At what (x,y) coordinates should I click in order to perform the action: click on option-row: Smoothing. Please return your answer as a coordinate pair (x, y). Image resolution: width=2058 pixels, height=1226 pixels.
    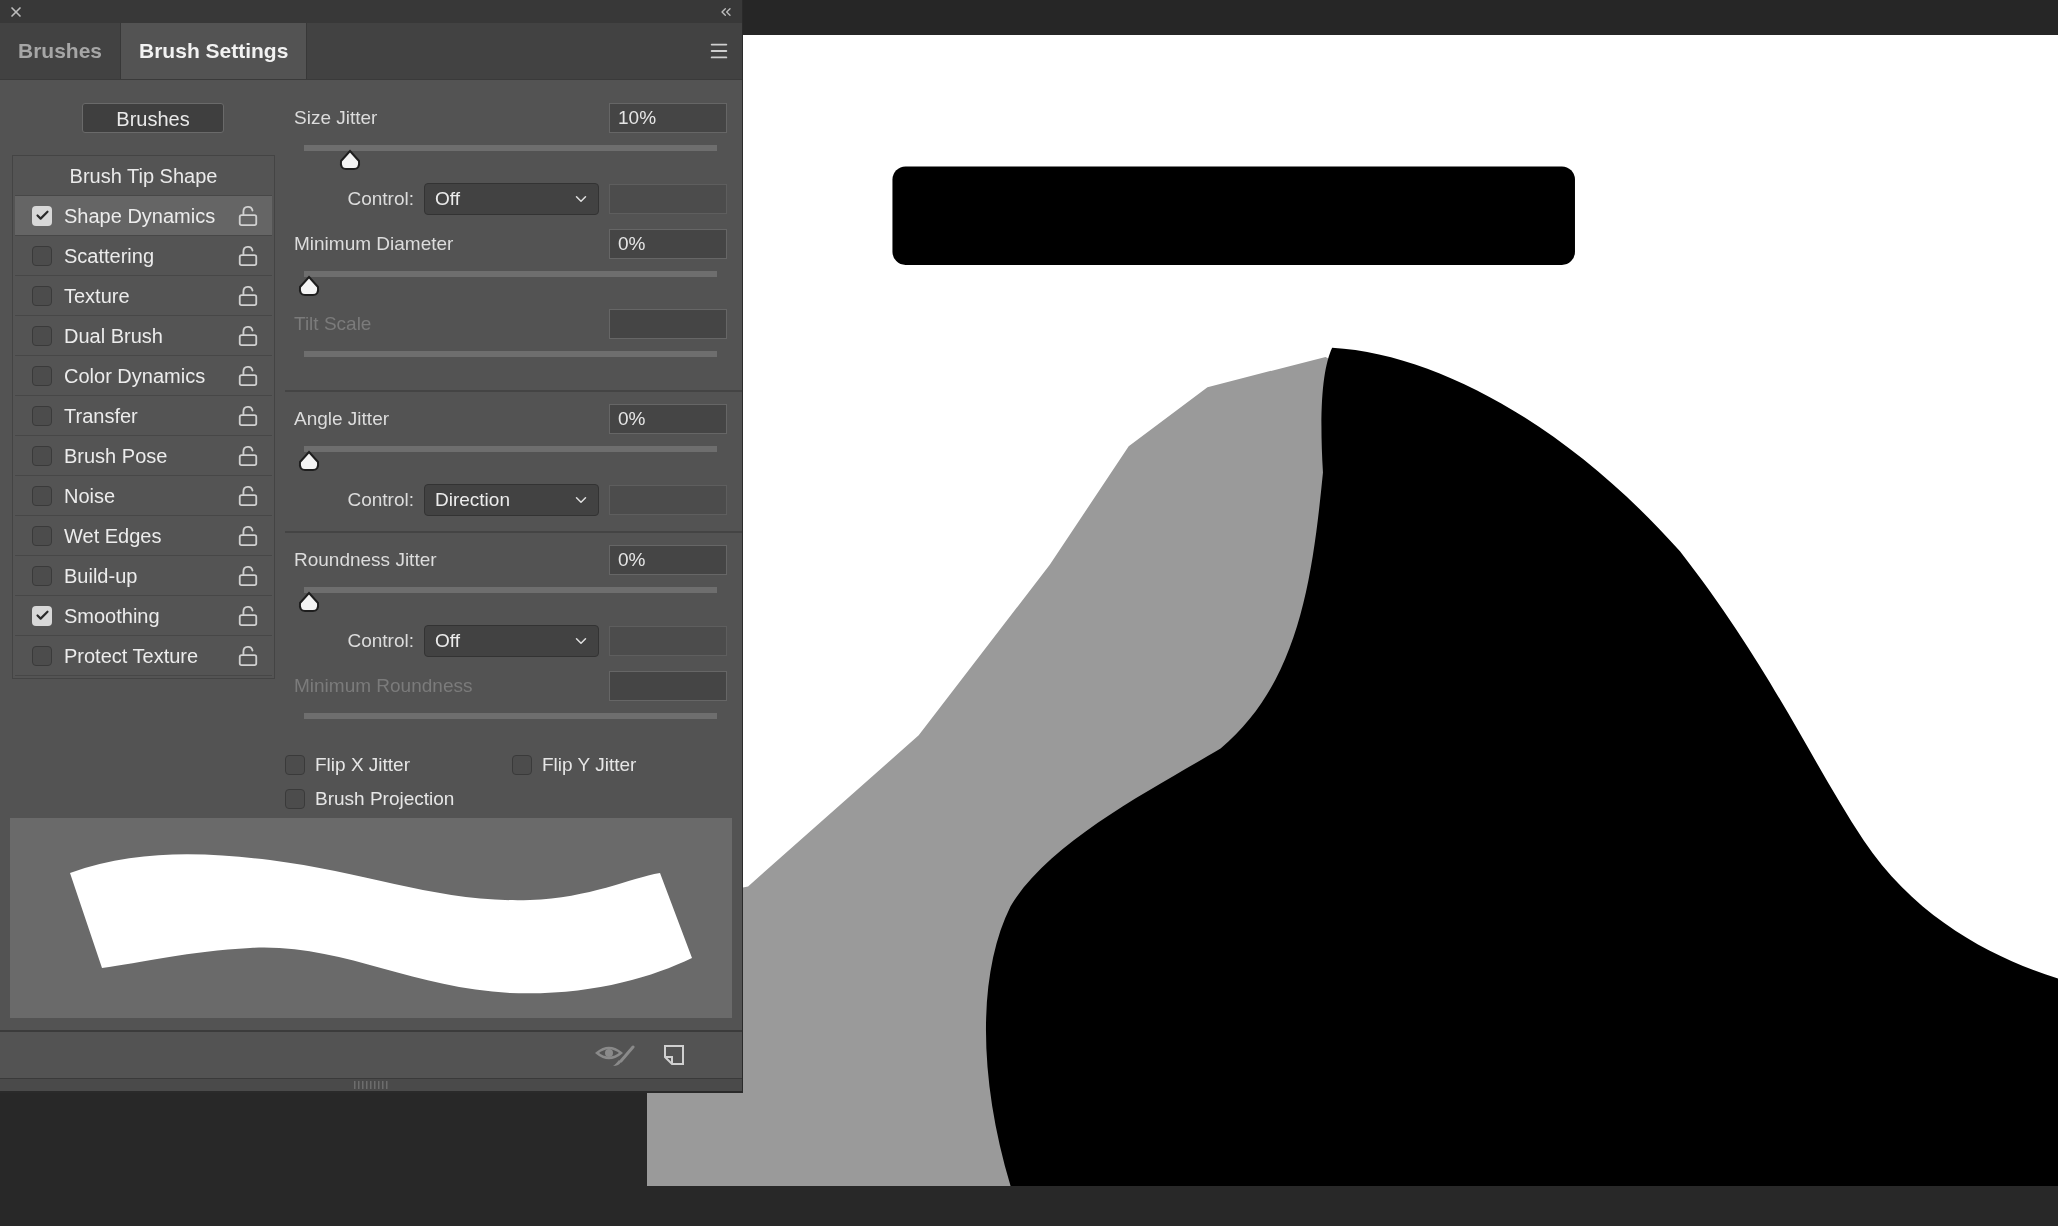
    Looking at the image, I should click on (143, 616).